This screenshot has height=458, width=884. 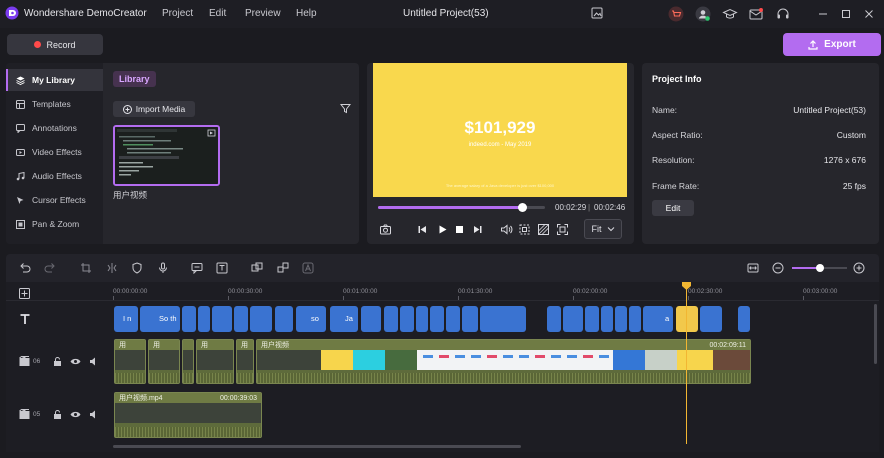 I want to click on record-button: Record, so click(x=55, y=44).